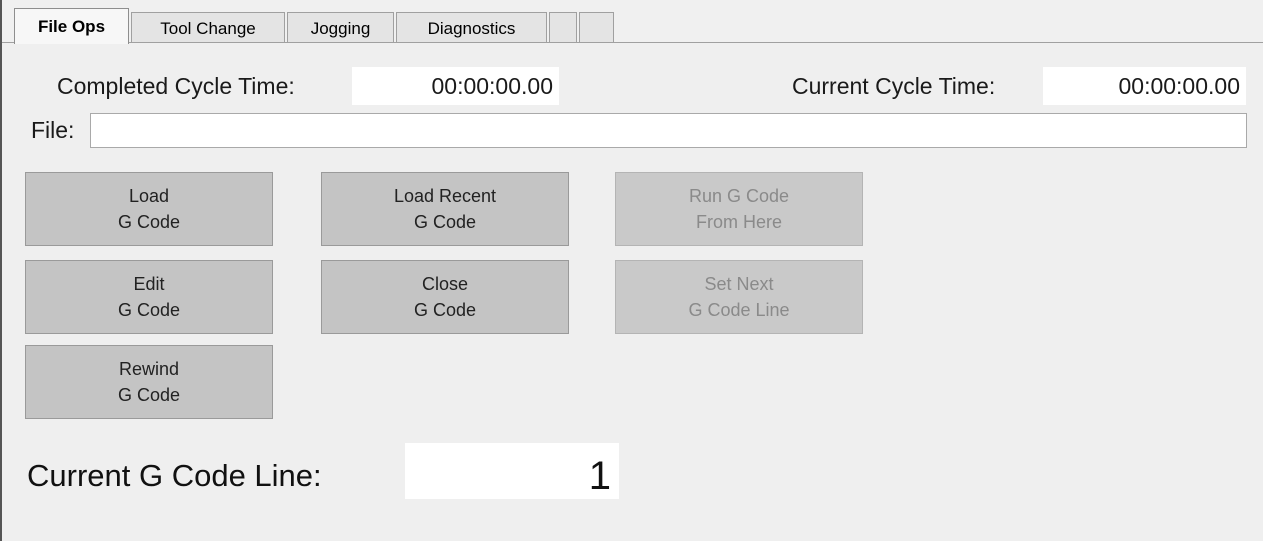 Image resolution: width=1263 pixels, height=541 pixels. I want to click on current-cycle-time-label: Current Cycle Time:, so click(894, 86).